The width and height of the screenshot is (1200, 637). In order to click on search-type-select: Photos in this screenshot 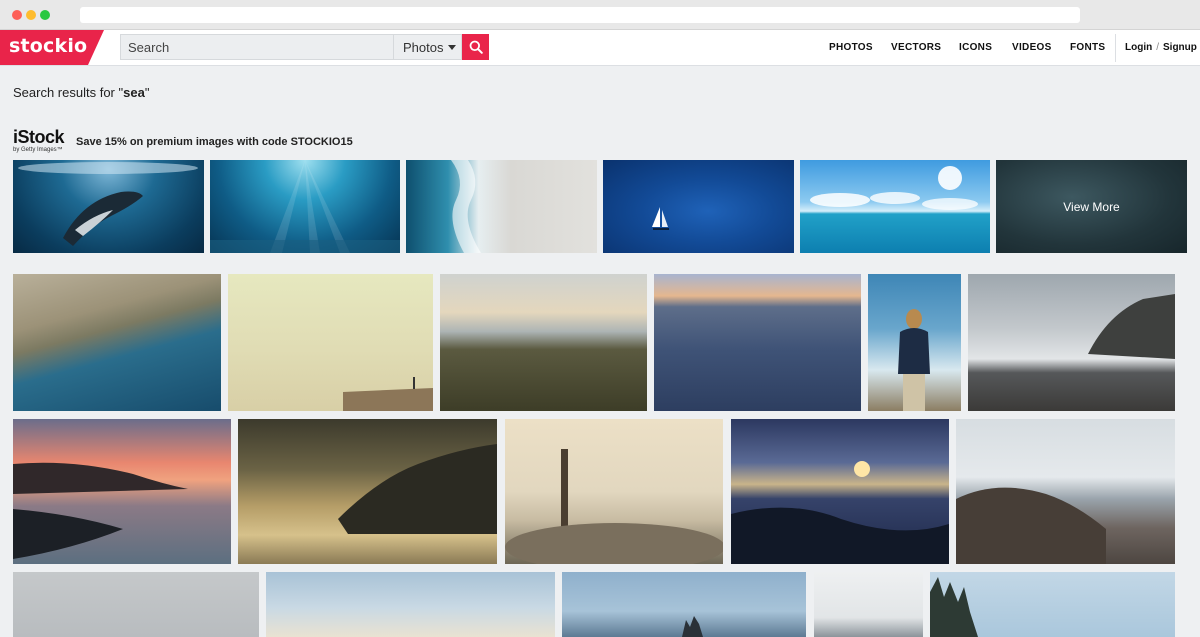, I will do `click(427, 47)`.